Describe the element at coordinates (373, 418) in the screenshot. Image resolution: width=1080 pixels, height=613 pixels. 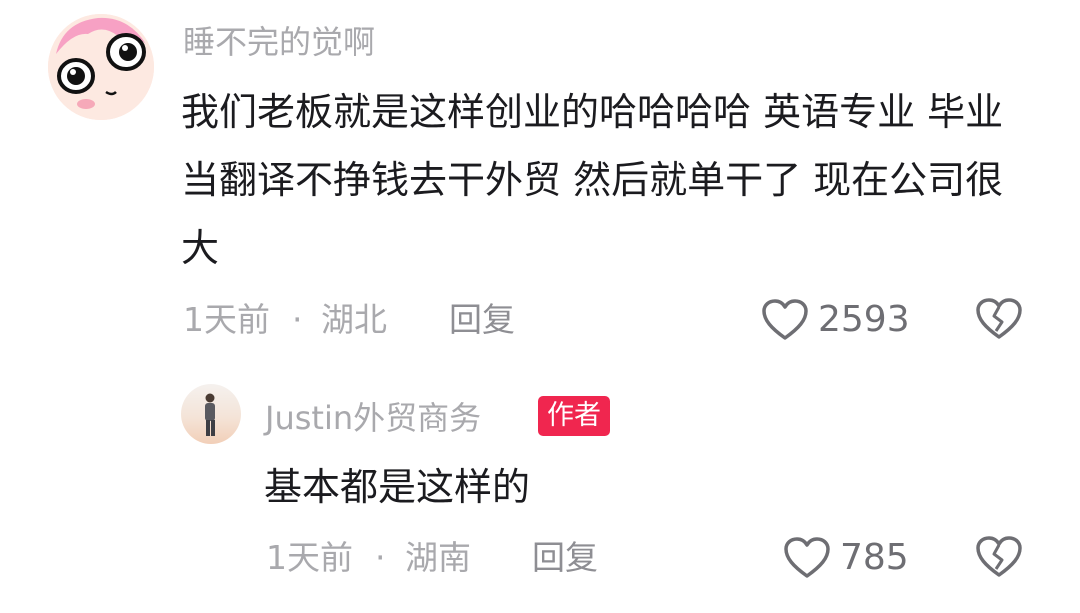
I see `reply-username: Justin外贸商务` at that location.